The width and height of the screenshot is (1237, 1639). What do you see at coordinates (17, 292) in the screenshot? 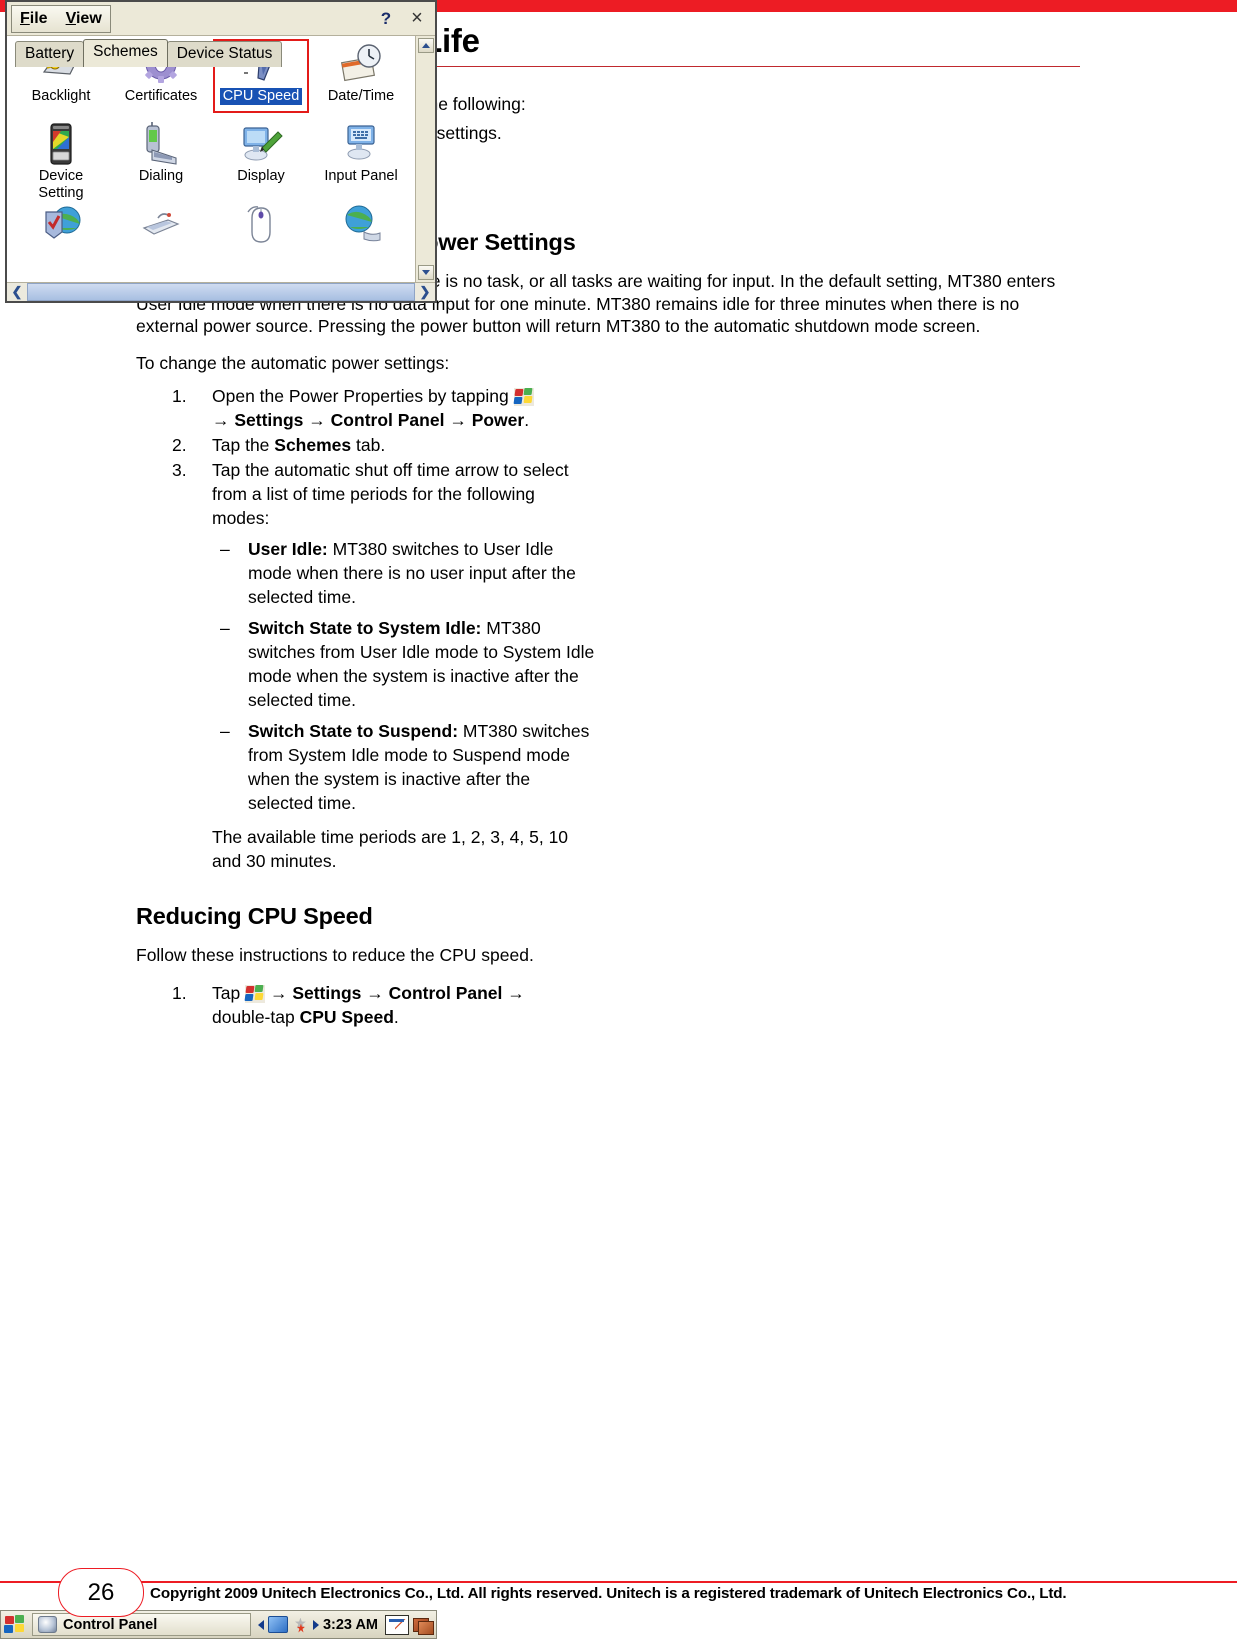
I see `scroll-left-button: ❮` at bounding box center [17, 292].